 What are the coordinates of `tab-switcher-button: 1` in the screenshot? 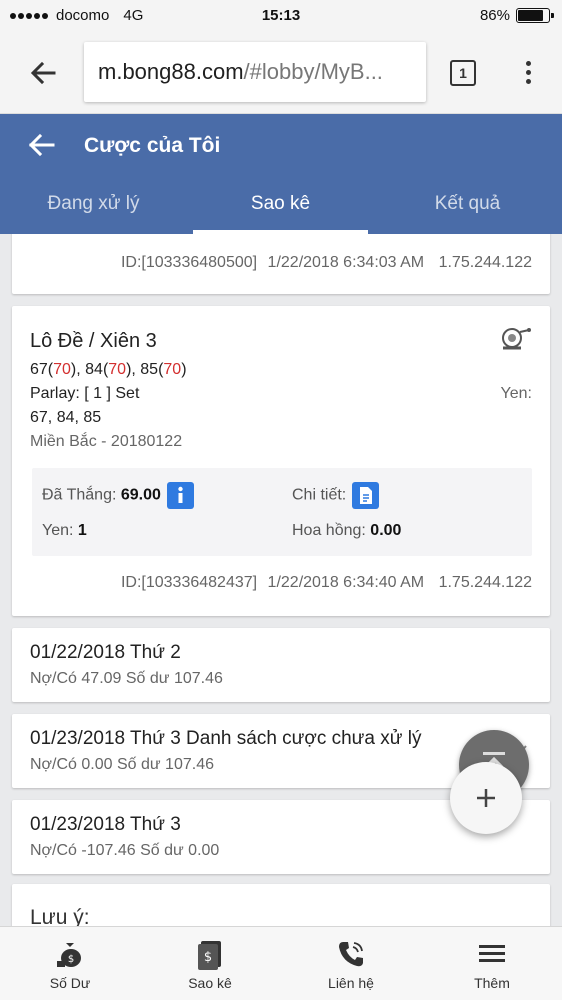 It's located at (463, 73).